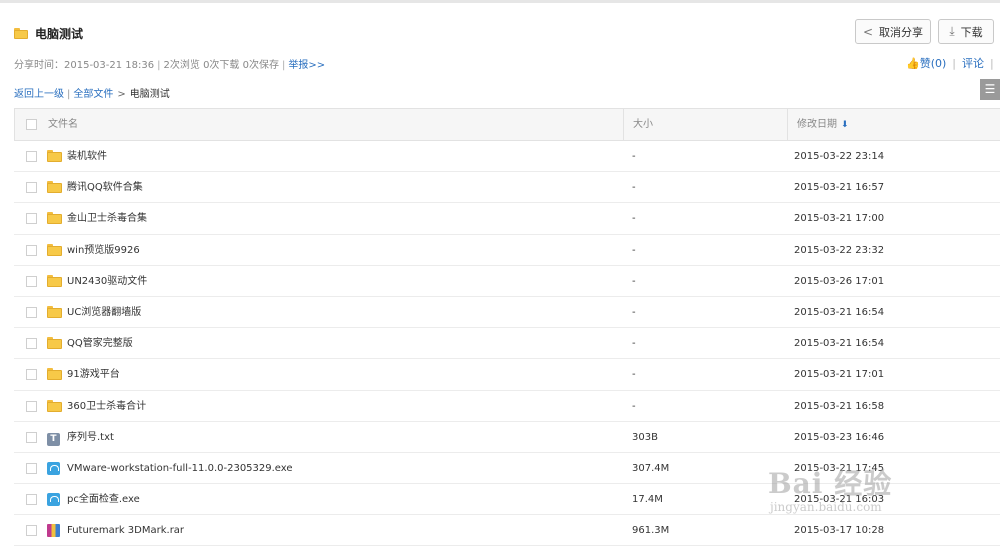 The width and height of the screenshot is (1000, 546). What do you see at coordinates (973, 63) in the screenshot?
I see `comment-link: 评论` at bounding box center [973, 63].